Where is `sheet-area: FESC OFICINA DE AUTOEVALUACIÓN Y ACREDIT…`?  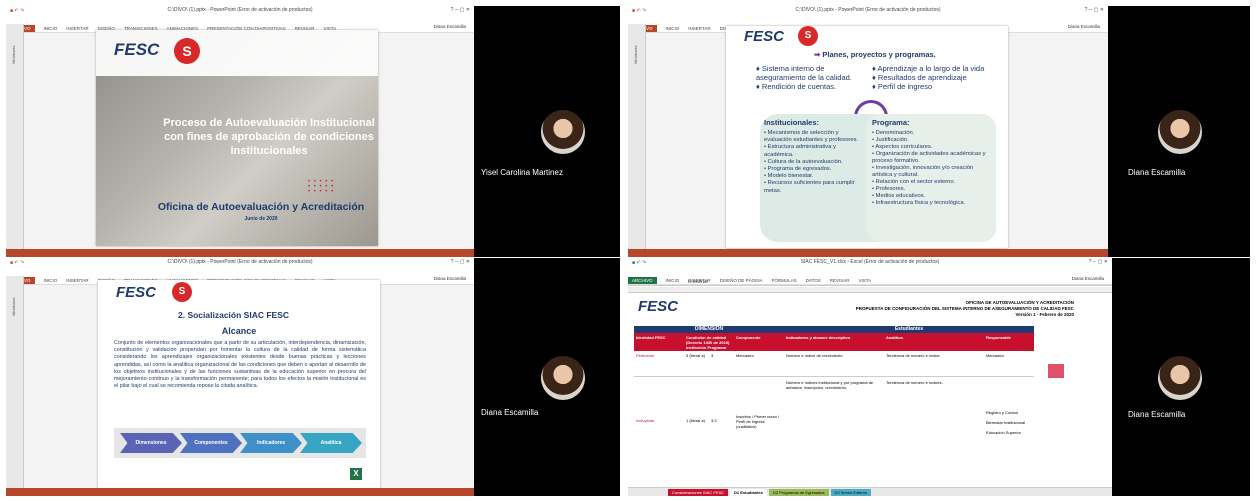 sheet-area: FESC OFICINA DE AUTOEVALUACIÓN Y ACREDIT… is located at coordinates (854, 389).